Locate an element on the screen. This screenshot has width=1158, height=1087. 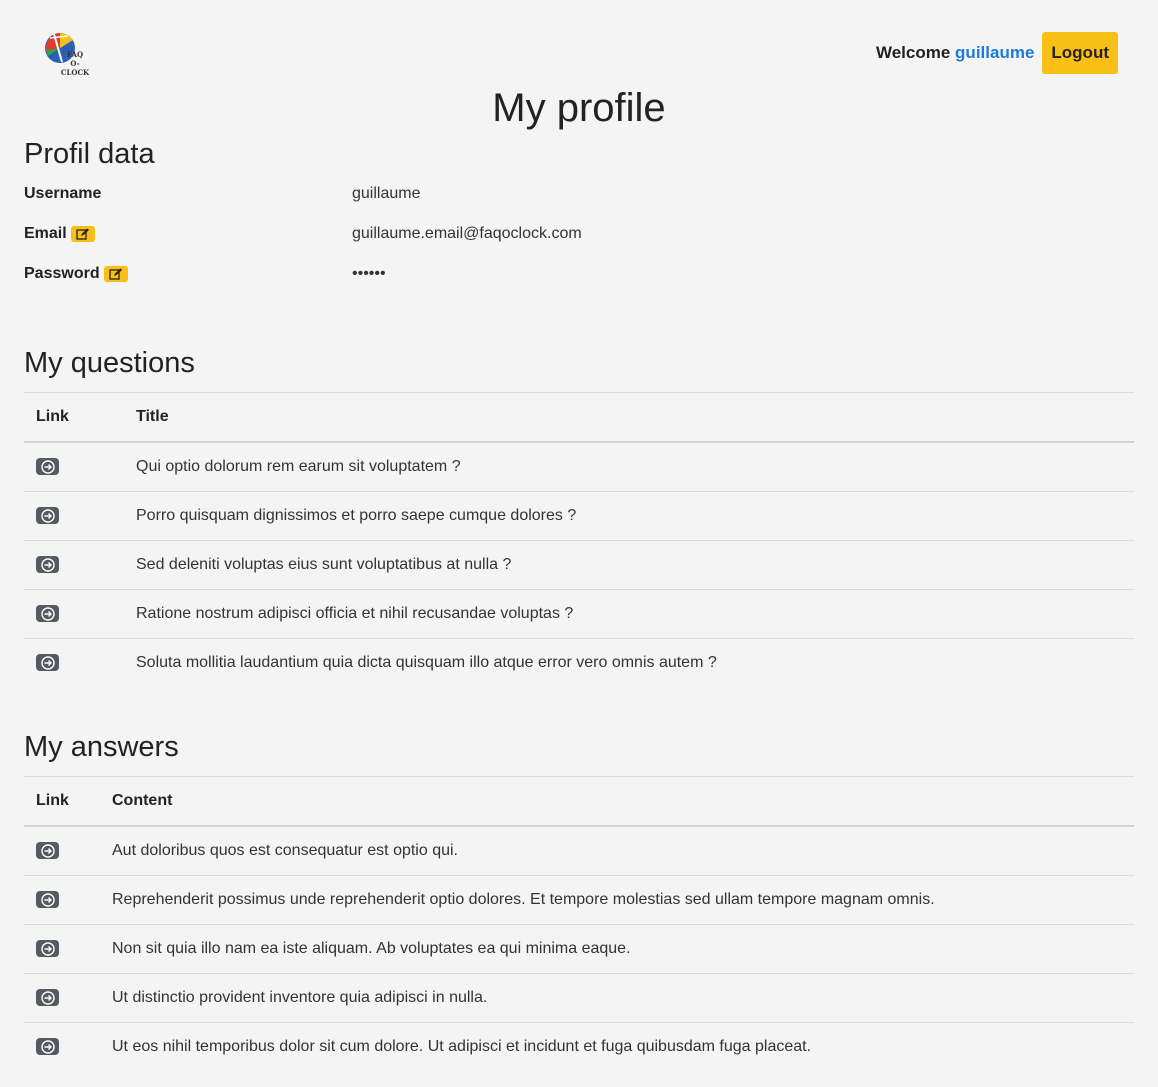
welcome-label: Welcome is located at coordinates (913, 52).